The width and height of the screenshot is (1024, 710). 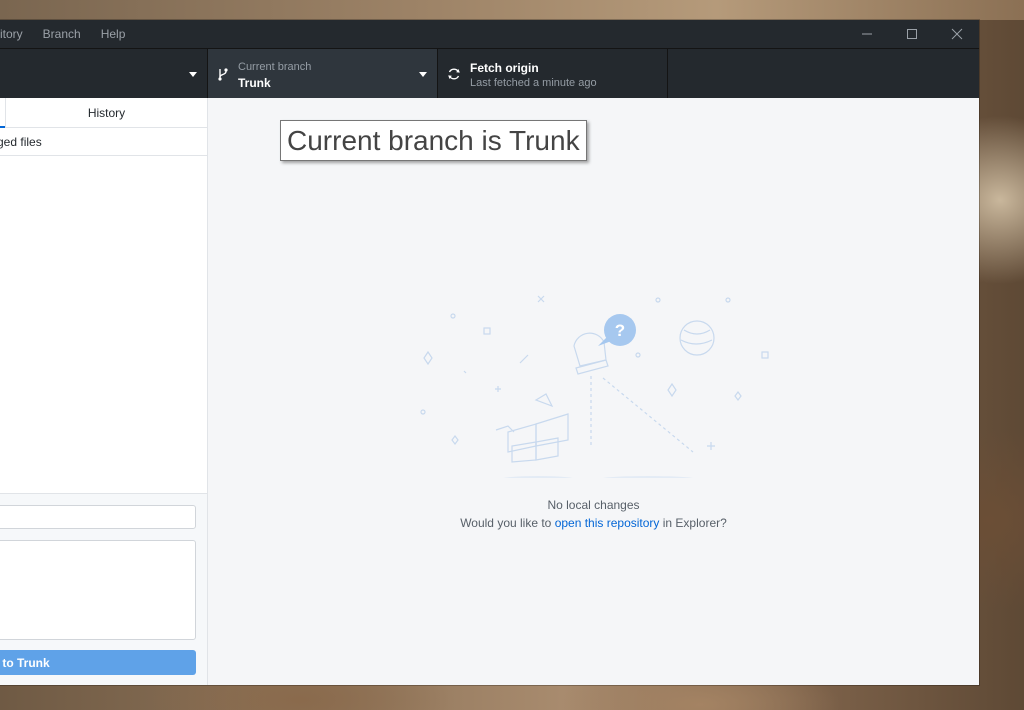 I want to click on desktop-background, so click(x=512, y=10).